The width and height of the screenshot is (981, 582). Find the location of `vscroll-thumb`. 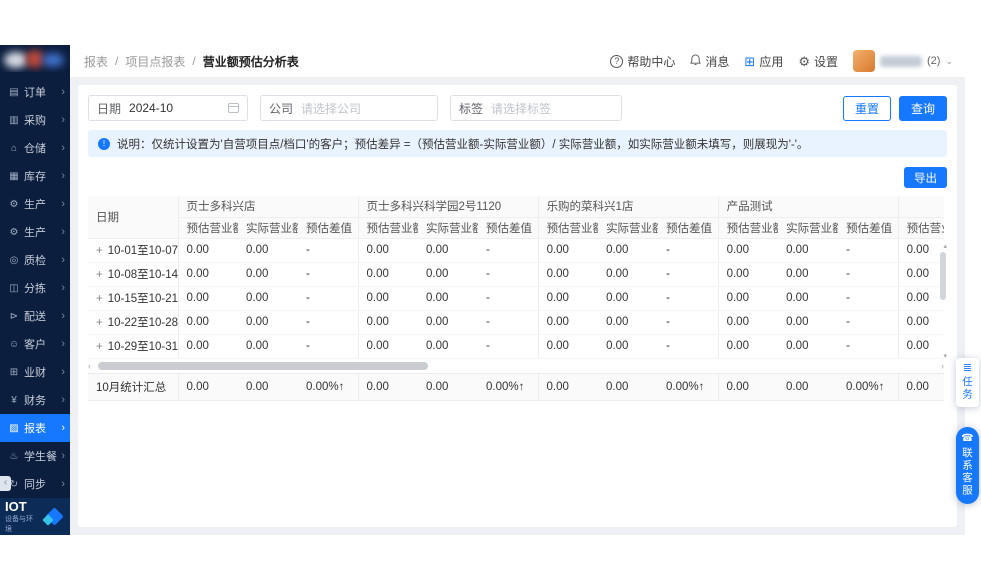

vscroll-thumb is located at coordinates (943, 276).